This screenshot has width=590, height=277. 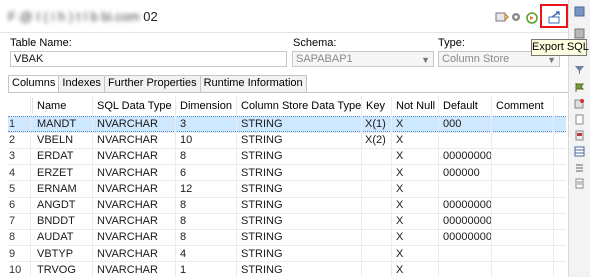 I want to click on run-icon, so click(x=532, y=17).